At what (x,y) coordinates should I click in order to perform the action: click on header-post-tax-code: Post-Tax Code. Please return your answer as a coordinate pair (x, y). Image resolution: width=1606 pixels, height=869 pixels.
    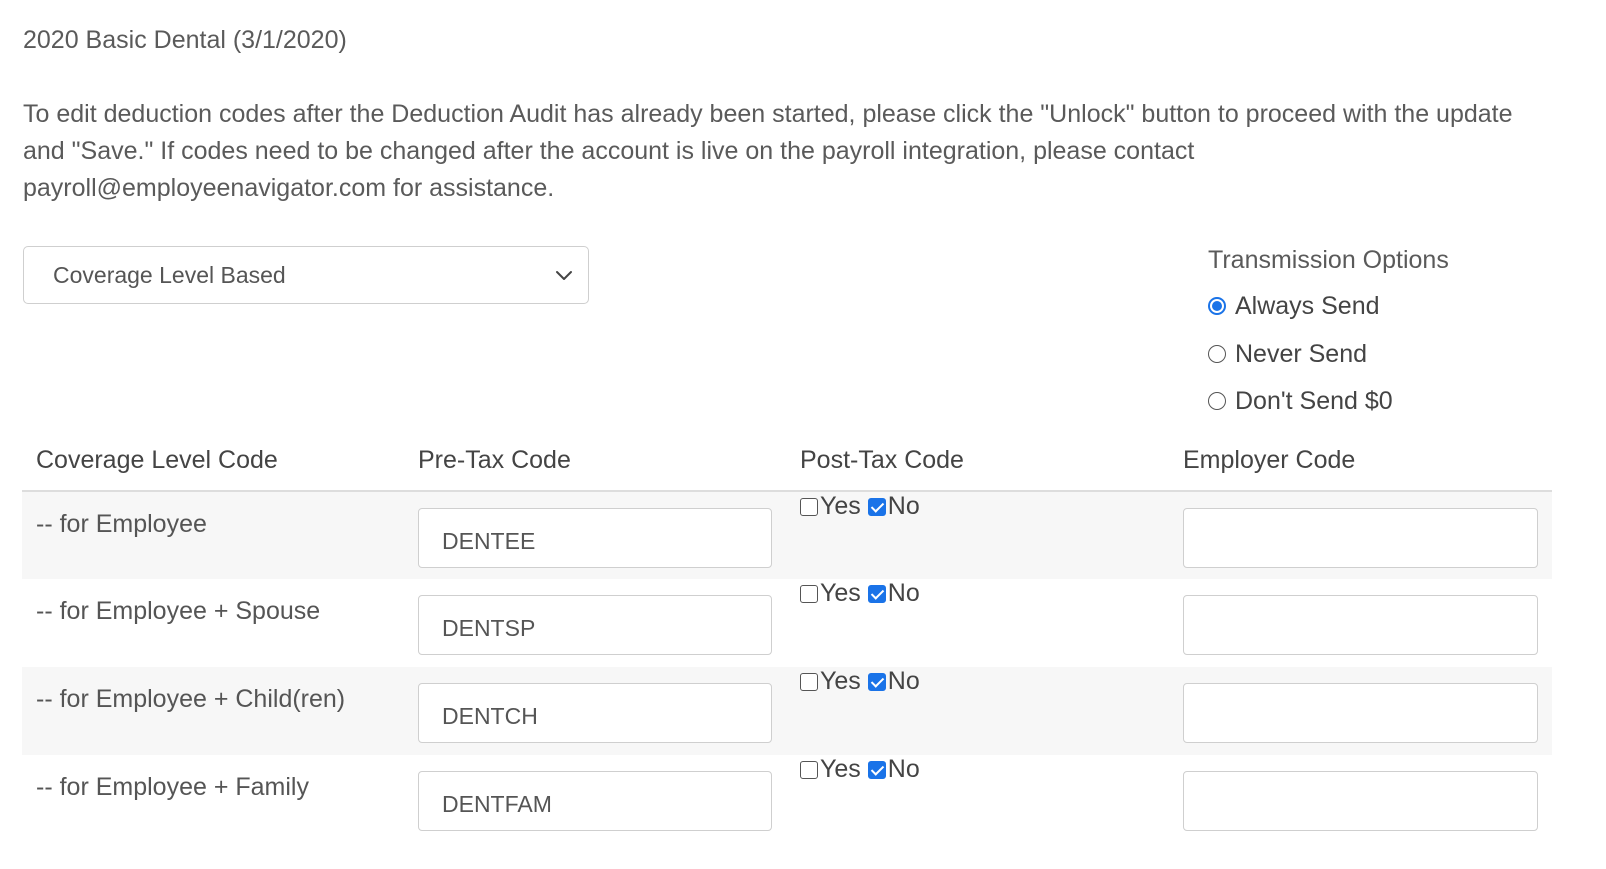
    Looking at the image, I should click on (977, 461).